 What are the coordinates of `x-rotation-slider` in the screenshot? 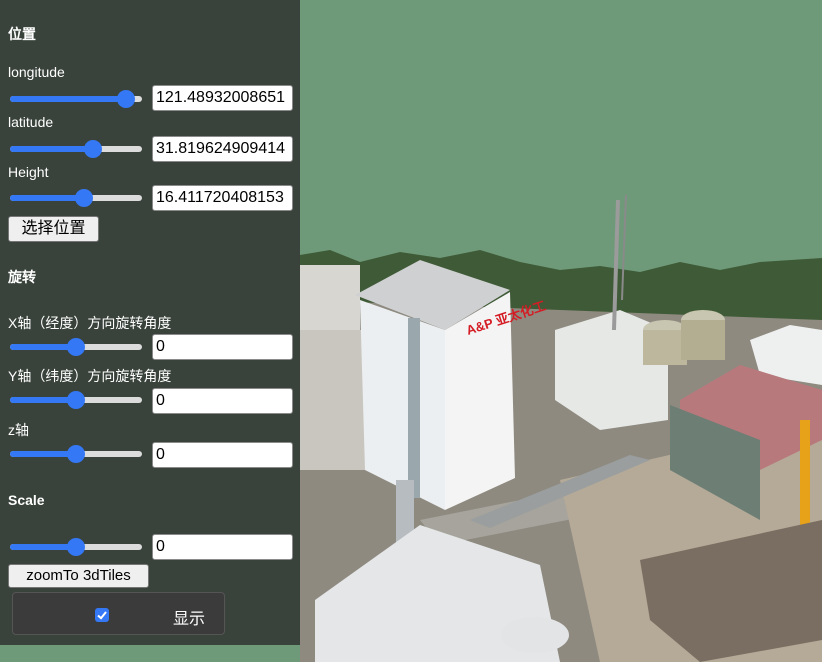 It's located at (76, 347).